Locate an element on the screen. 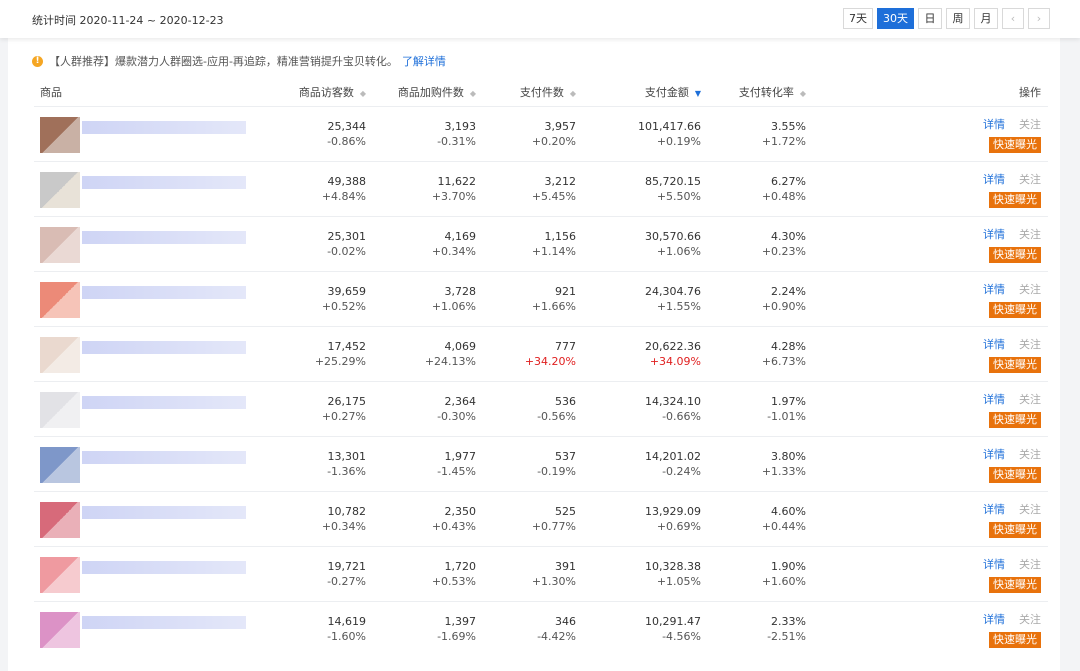 The width and height of the screenshot is (1080, 671). rate-change: +6.73% is located at coordinates (783, 361).